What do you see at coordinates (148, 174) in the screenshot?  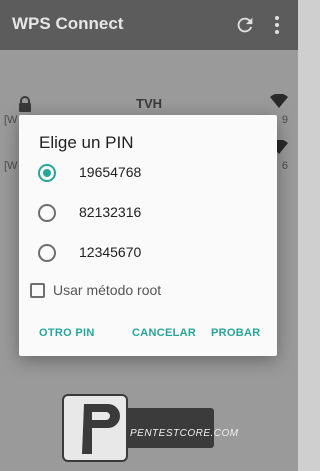 I see `pin-option: 19654768` at bounding box center [148, 174].